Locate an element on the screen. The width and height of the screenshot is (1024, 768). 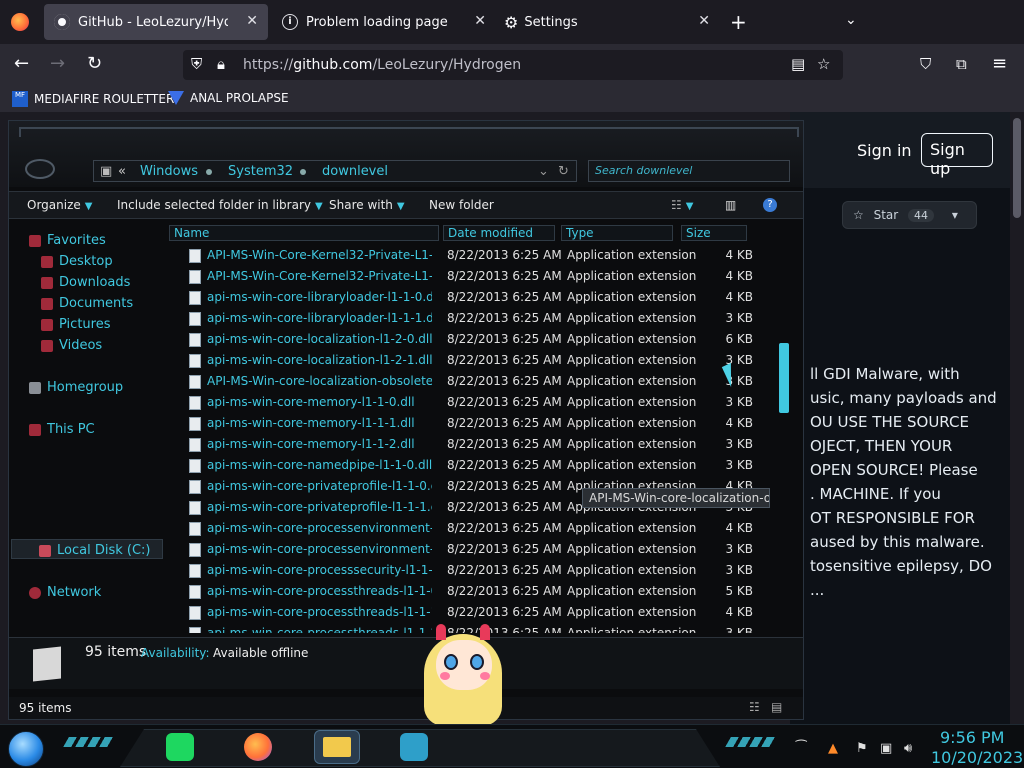
bookmark-second: ANAL PROLAPSE is located at coordinates (228, 98).